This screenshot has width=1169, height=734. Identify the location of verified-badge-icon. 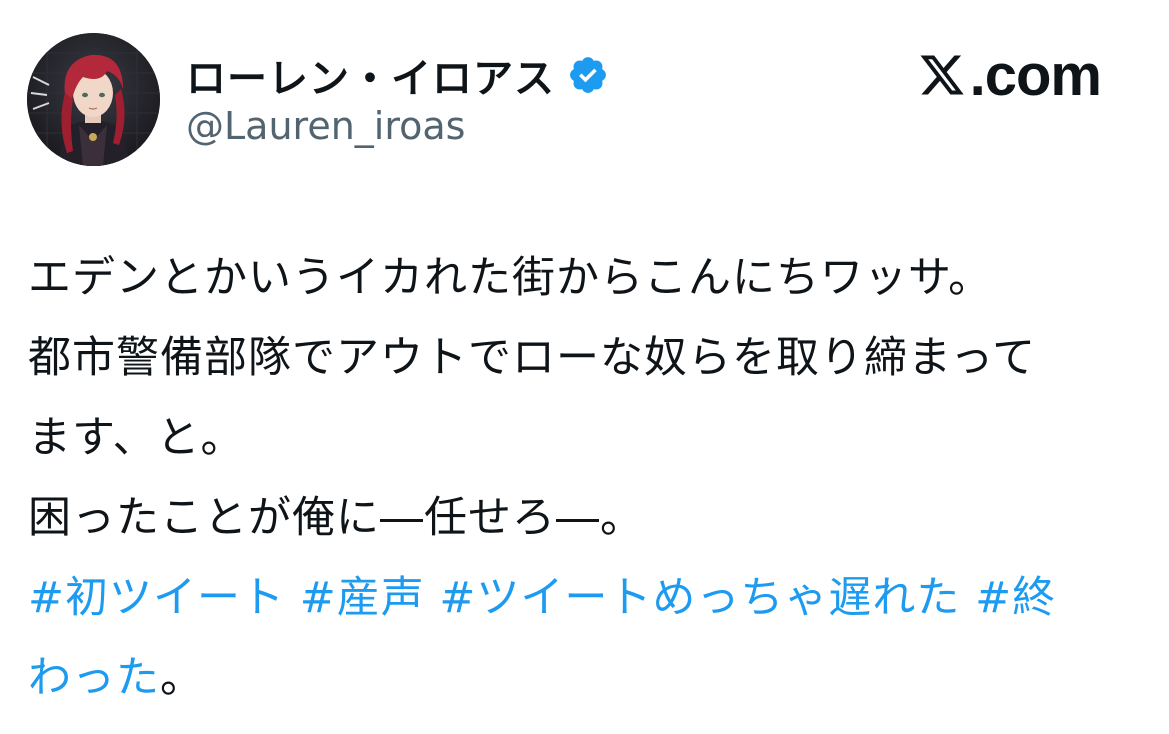
(588, 75).